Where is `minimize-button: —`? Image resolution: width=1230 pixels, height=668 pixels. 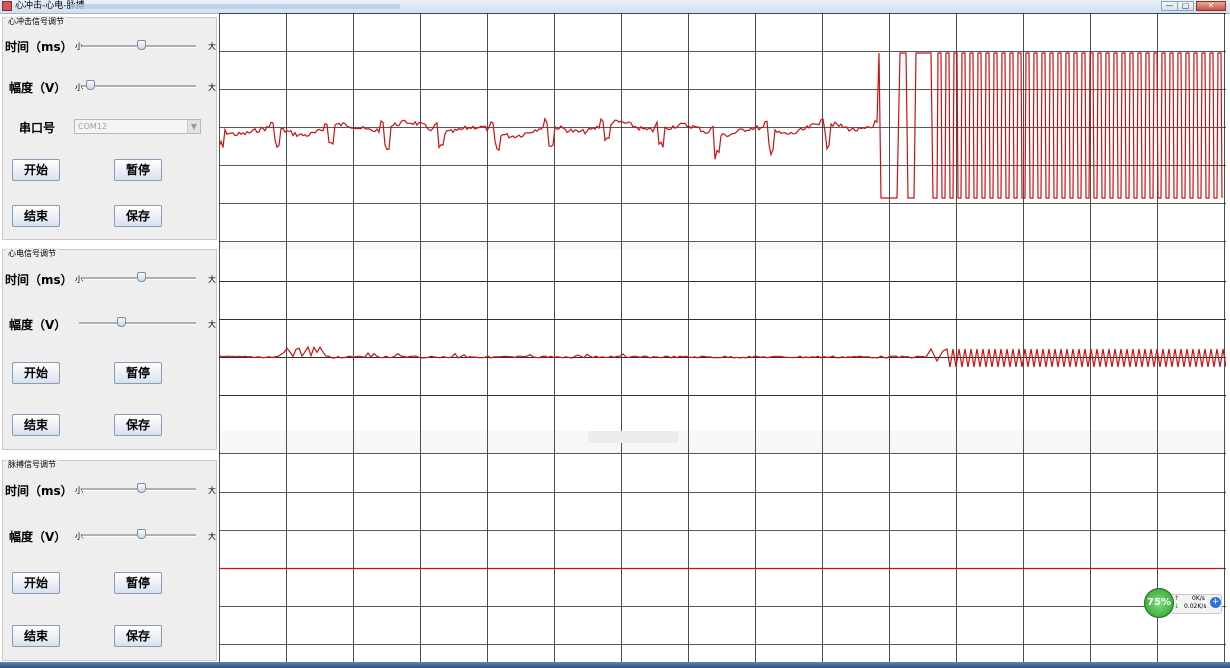
minimize-button: — is located at coordinates (1169, 6).